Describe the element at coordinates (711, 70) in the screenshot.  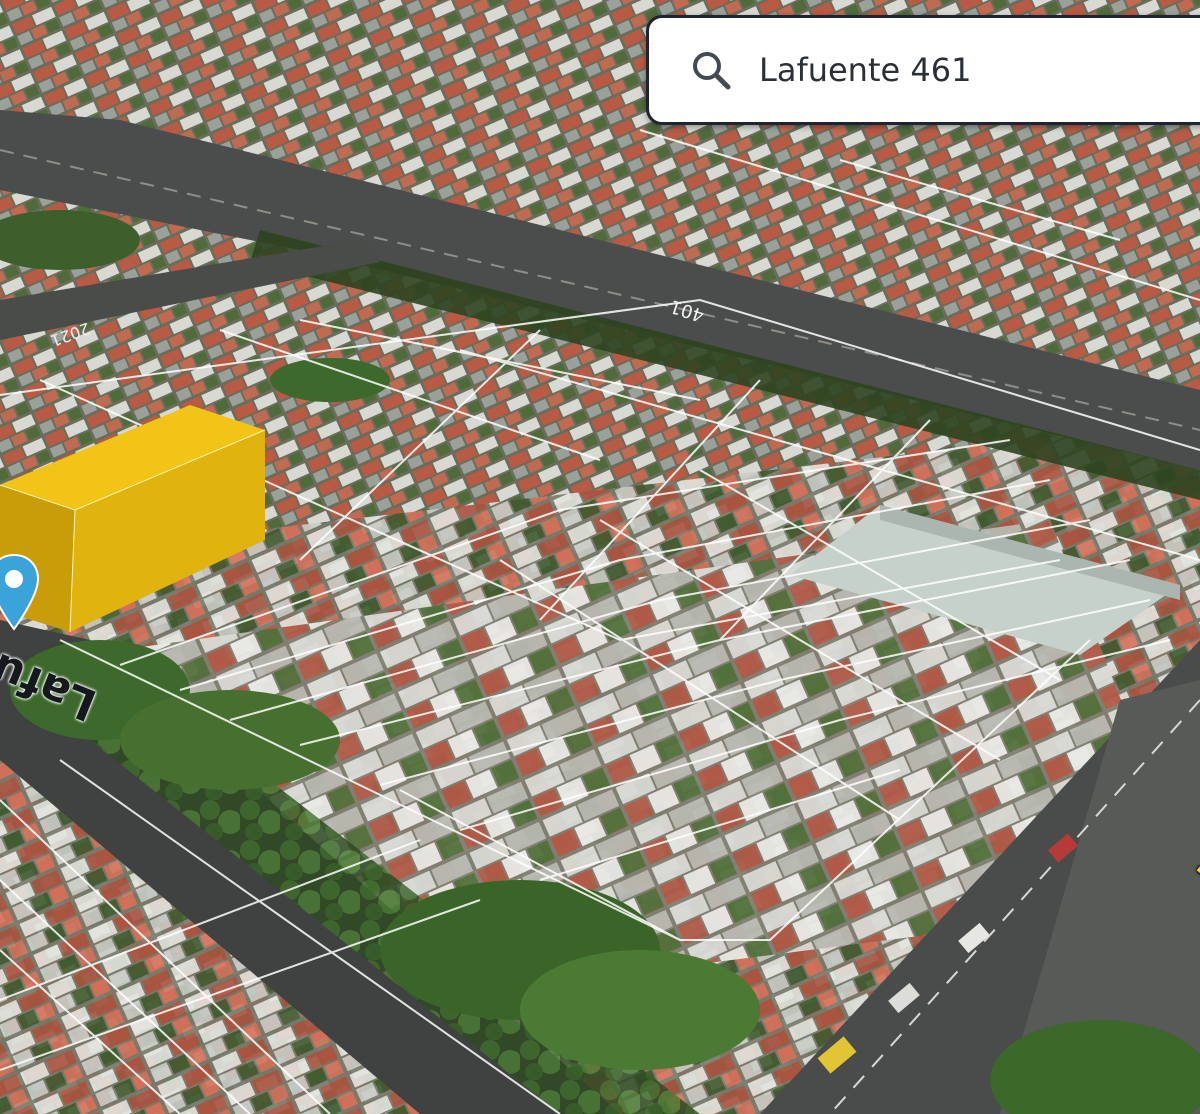
I see `search-icon` at that location.